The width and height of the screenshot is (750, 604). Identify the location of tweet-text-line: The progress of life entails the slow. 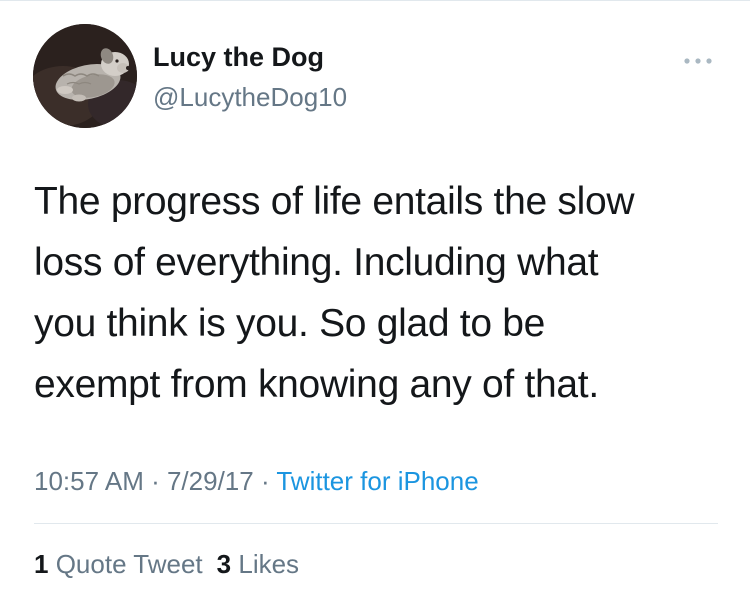
(334, 201).